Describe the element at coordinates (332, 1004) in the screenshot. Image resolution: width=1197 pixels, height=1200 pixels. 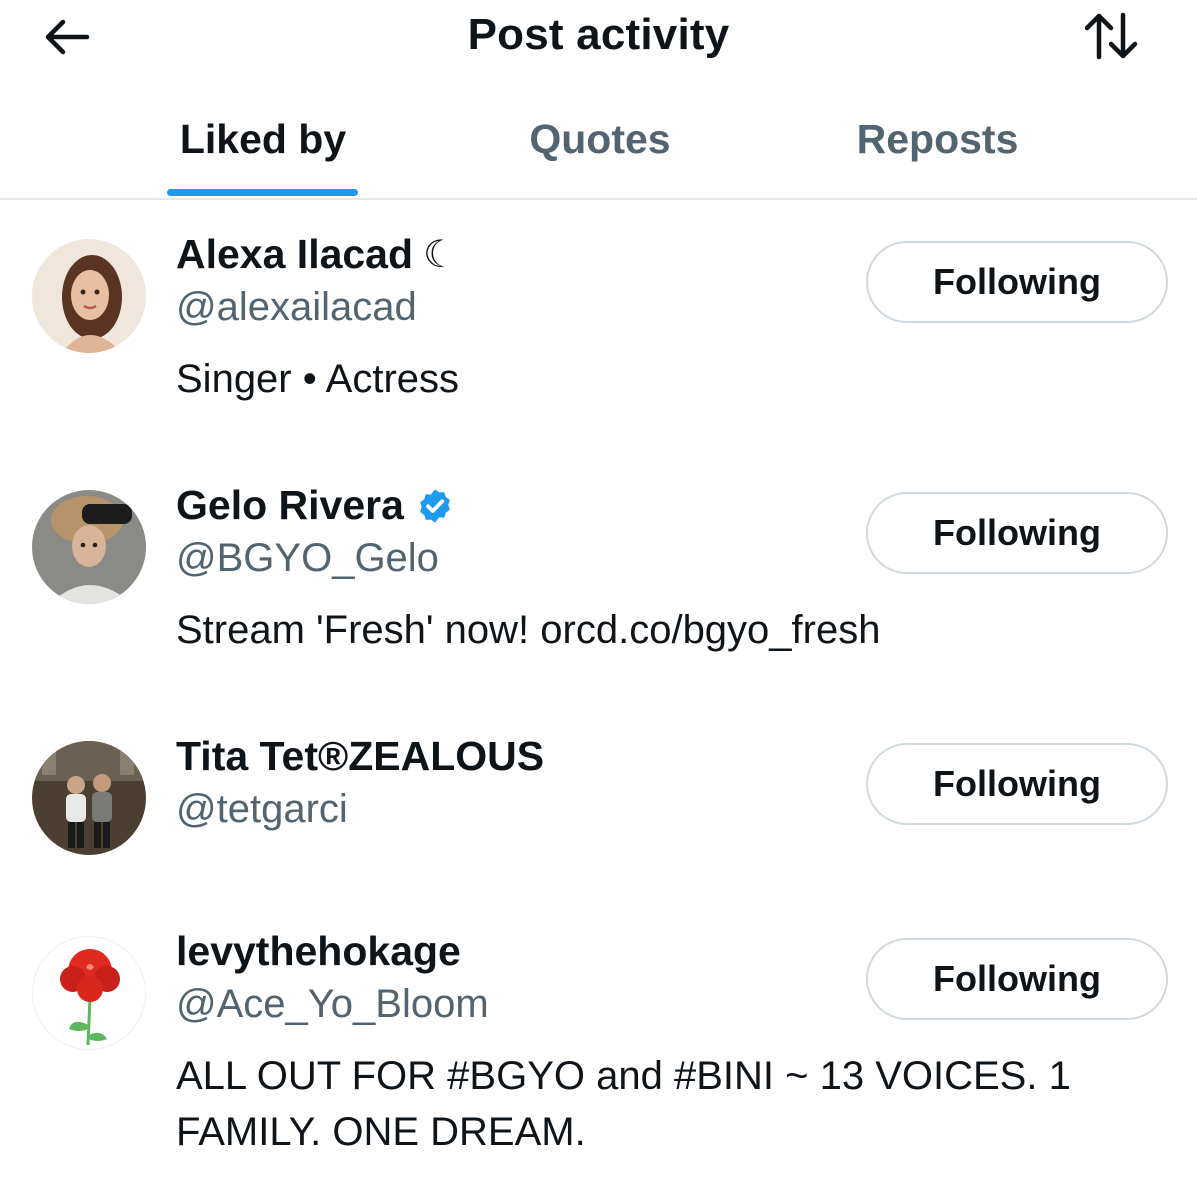
I see `user-handle: @Ace_Yo_Bloom` at that location.